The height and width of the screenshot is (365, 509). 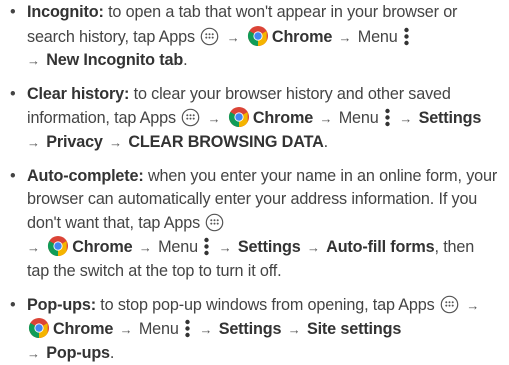 What do you see at coordinates (85, 175) in the screenshot?
I see `item-title: Auto-complete:` at bounding box center [85, 175].